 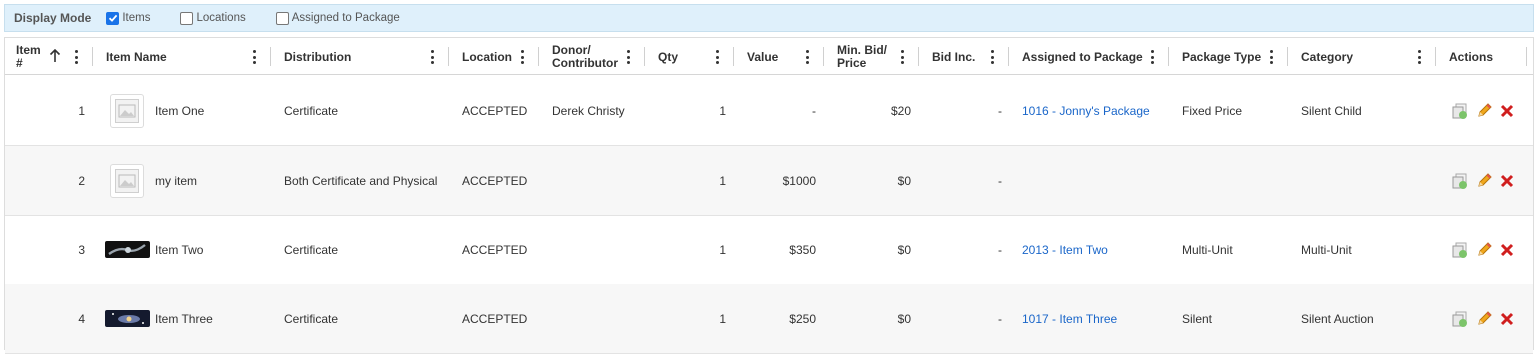 What do you see at coordinates (722, 318) in the screenshot?
I see `qty: 1` at bounding box center [722, 318].